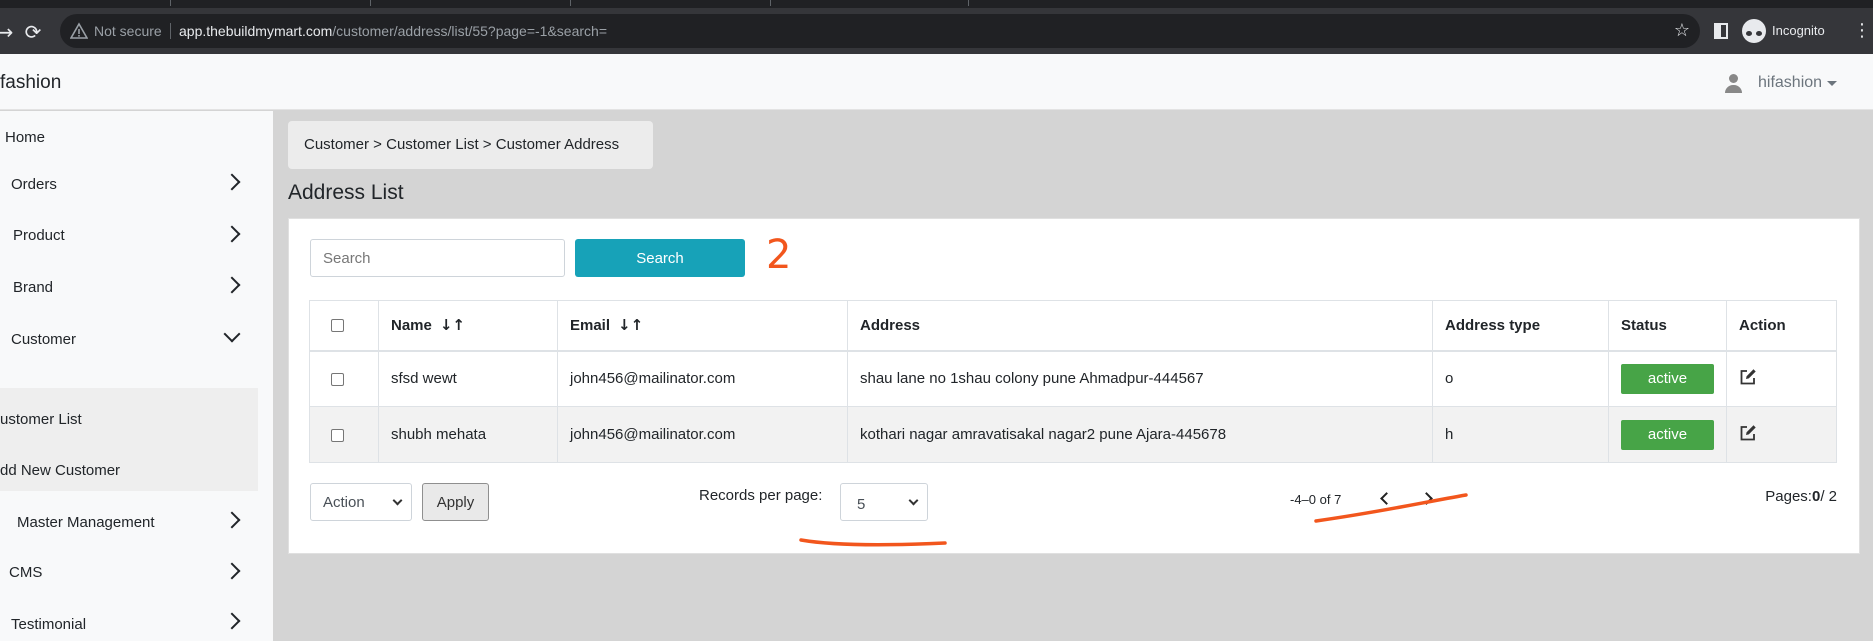 This screenshot has width=1873, height=641. What do you see at coordinates (33, 287) in the screenshot?
I see `sidebar-item-label: Brand` at bounding box center [33, 287].